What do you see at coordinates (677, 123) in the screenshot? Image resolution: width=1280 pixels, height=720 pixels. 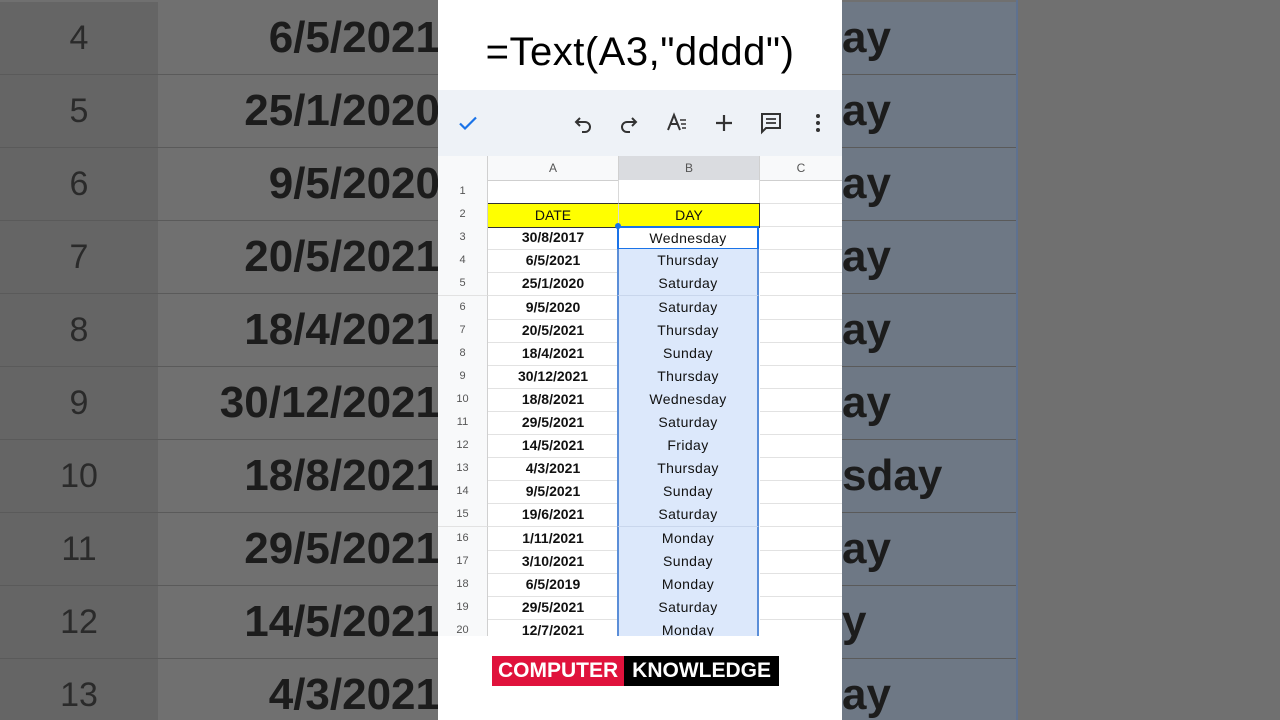 I see `text-format-icon` at bounding box center [677, 123].